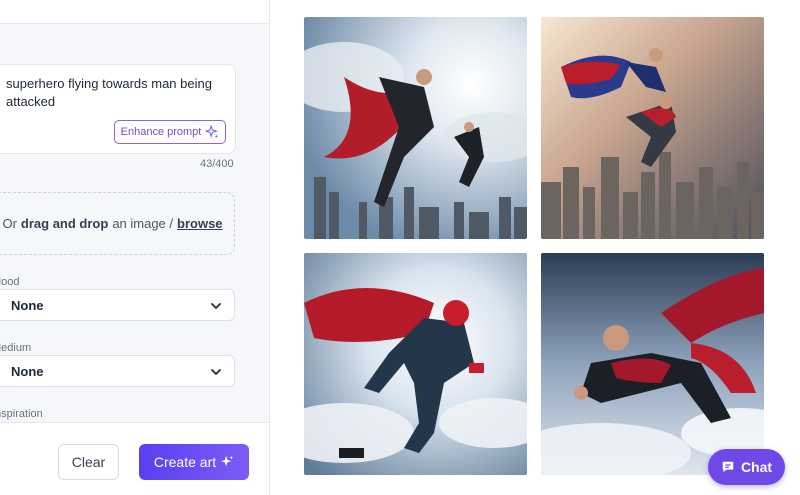 This screenshot has height=495, width=800. Describe the element at coordinates (161, 132) in the screenshot. I see `enhance-prompt-label: Enhance prompt` at that location.